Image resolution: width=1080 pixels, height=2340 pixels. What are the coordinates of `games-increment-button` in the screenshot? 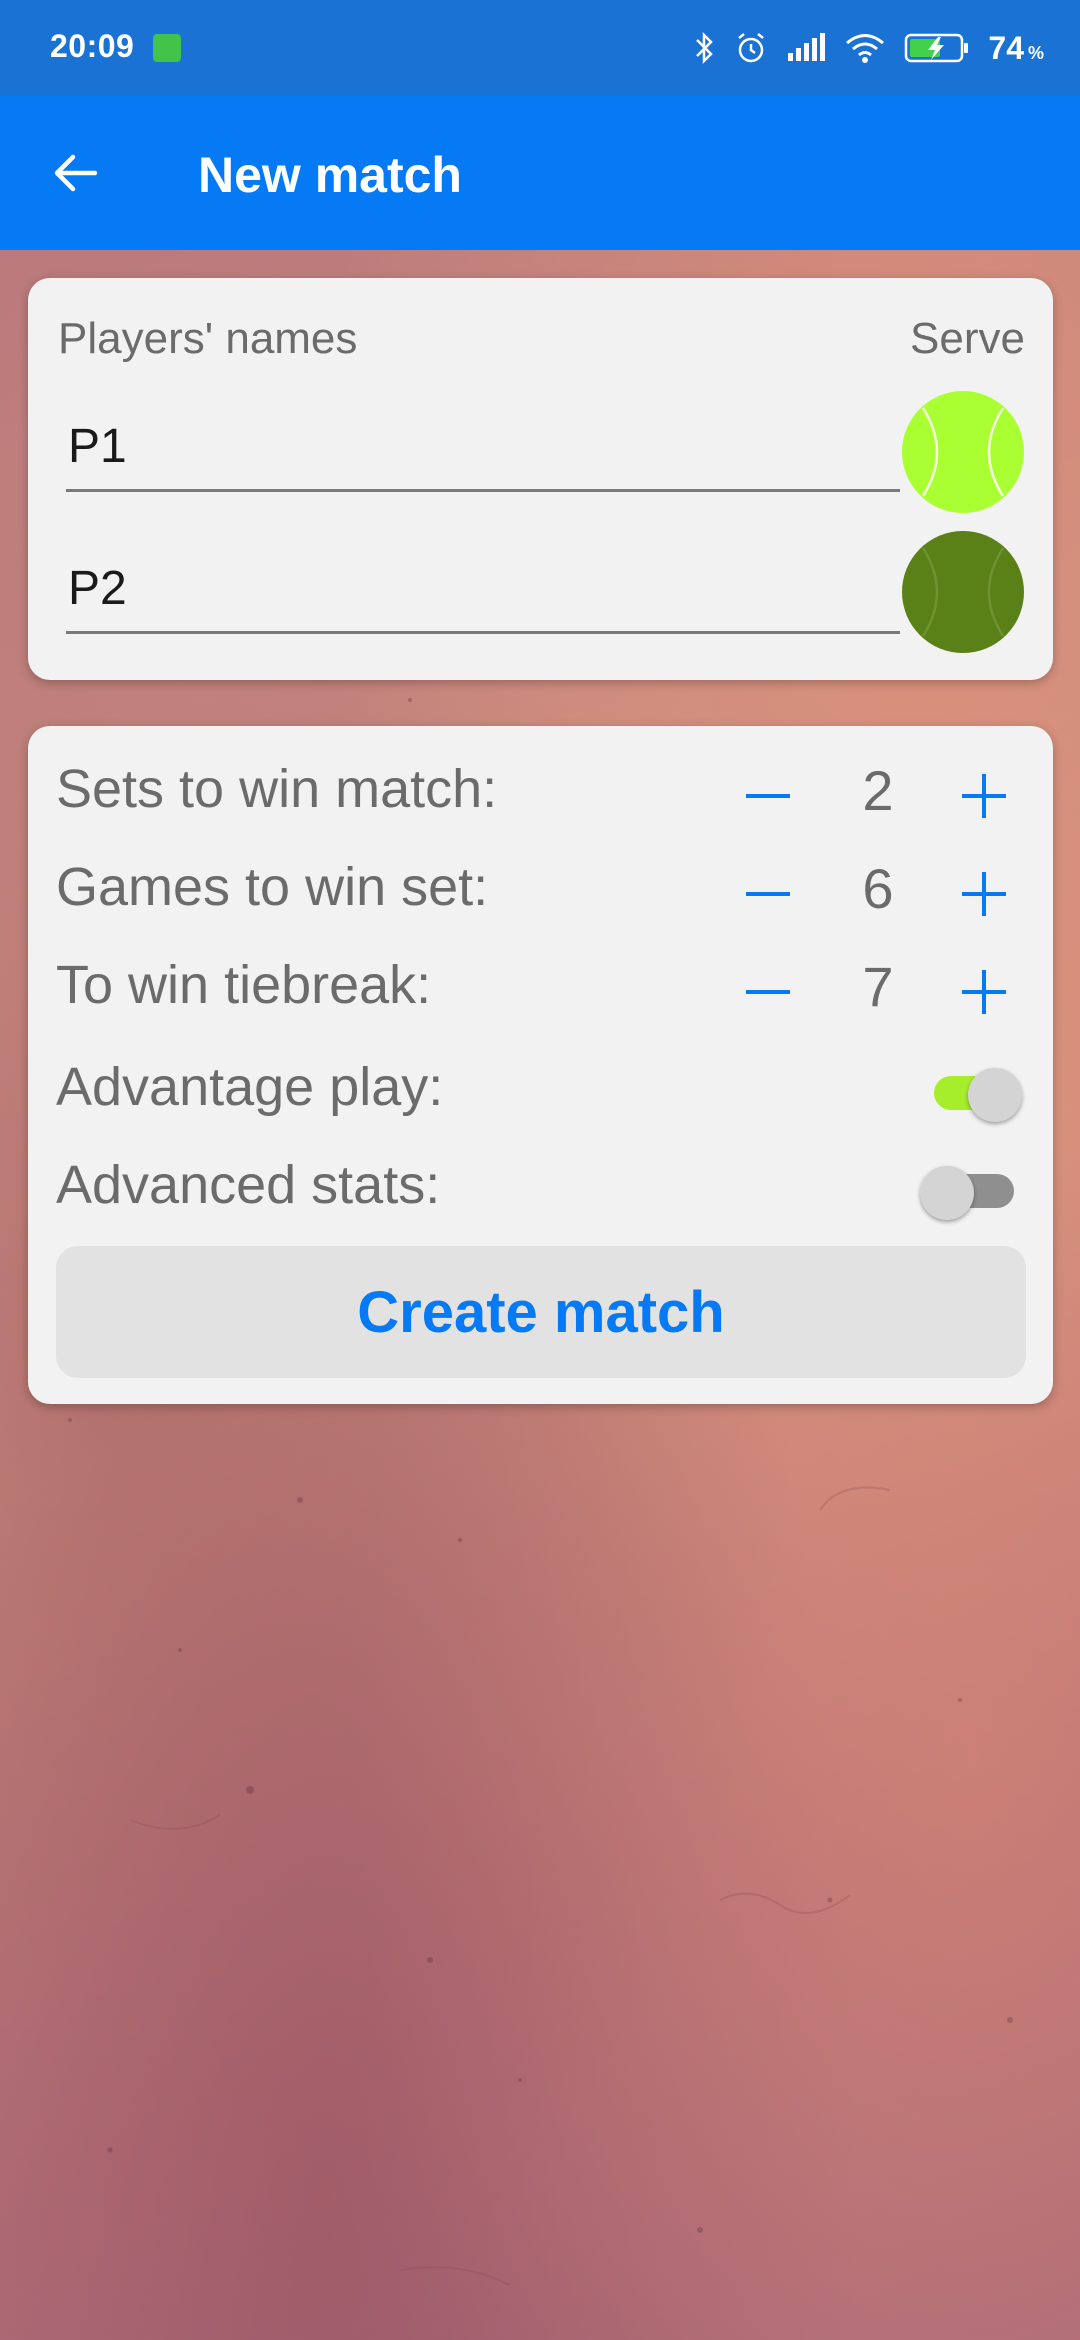 It's located at (984, 894).